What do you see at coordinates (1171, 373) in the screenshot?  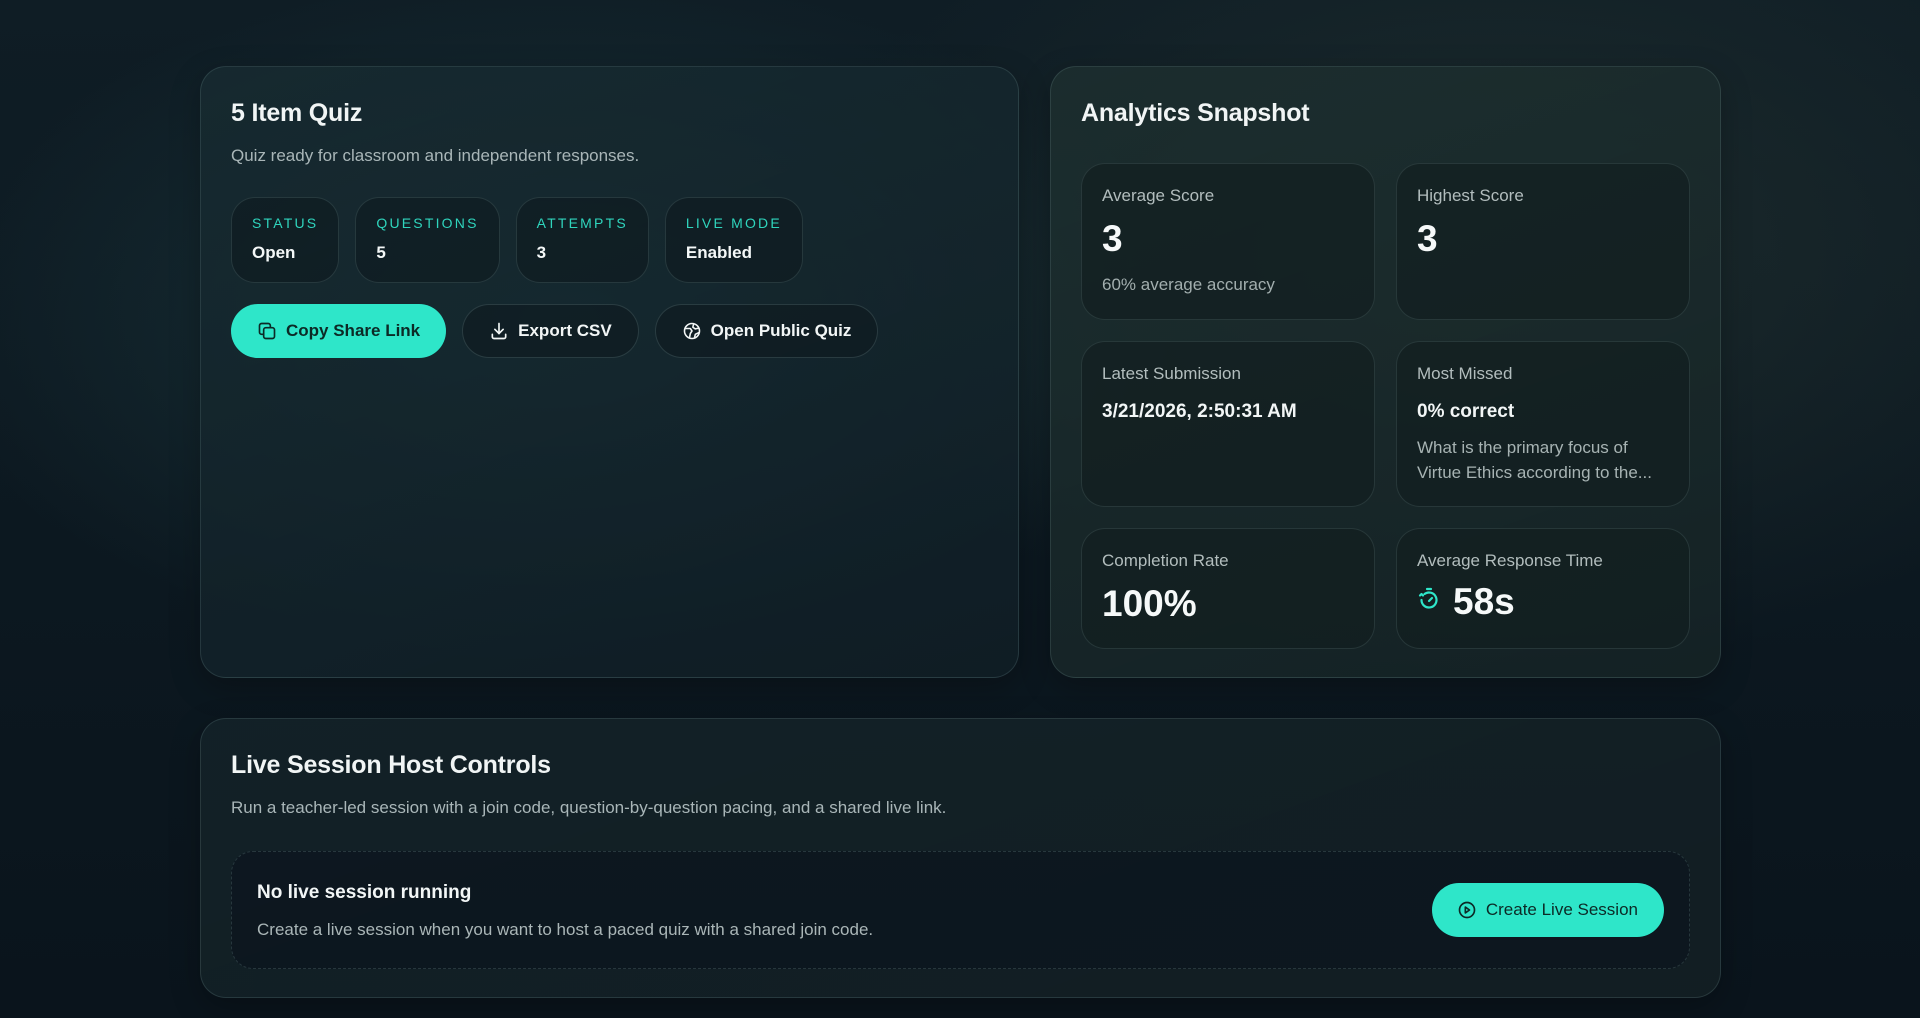 I see `latest-submission-label: Latest Submission` at bounding box center [1171, 373].